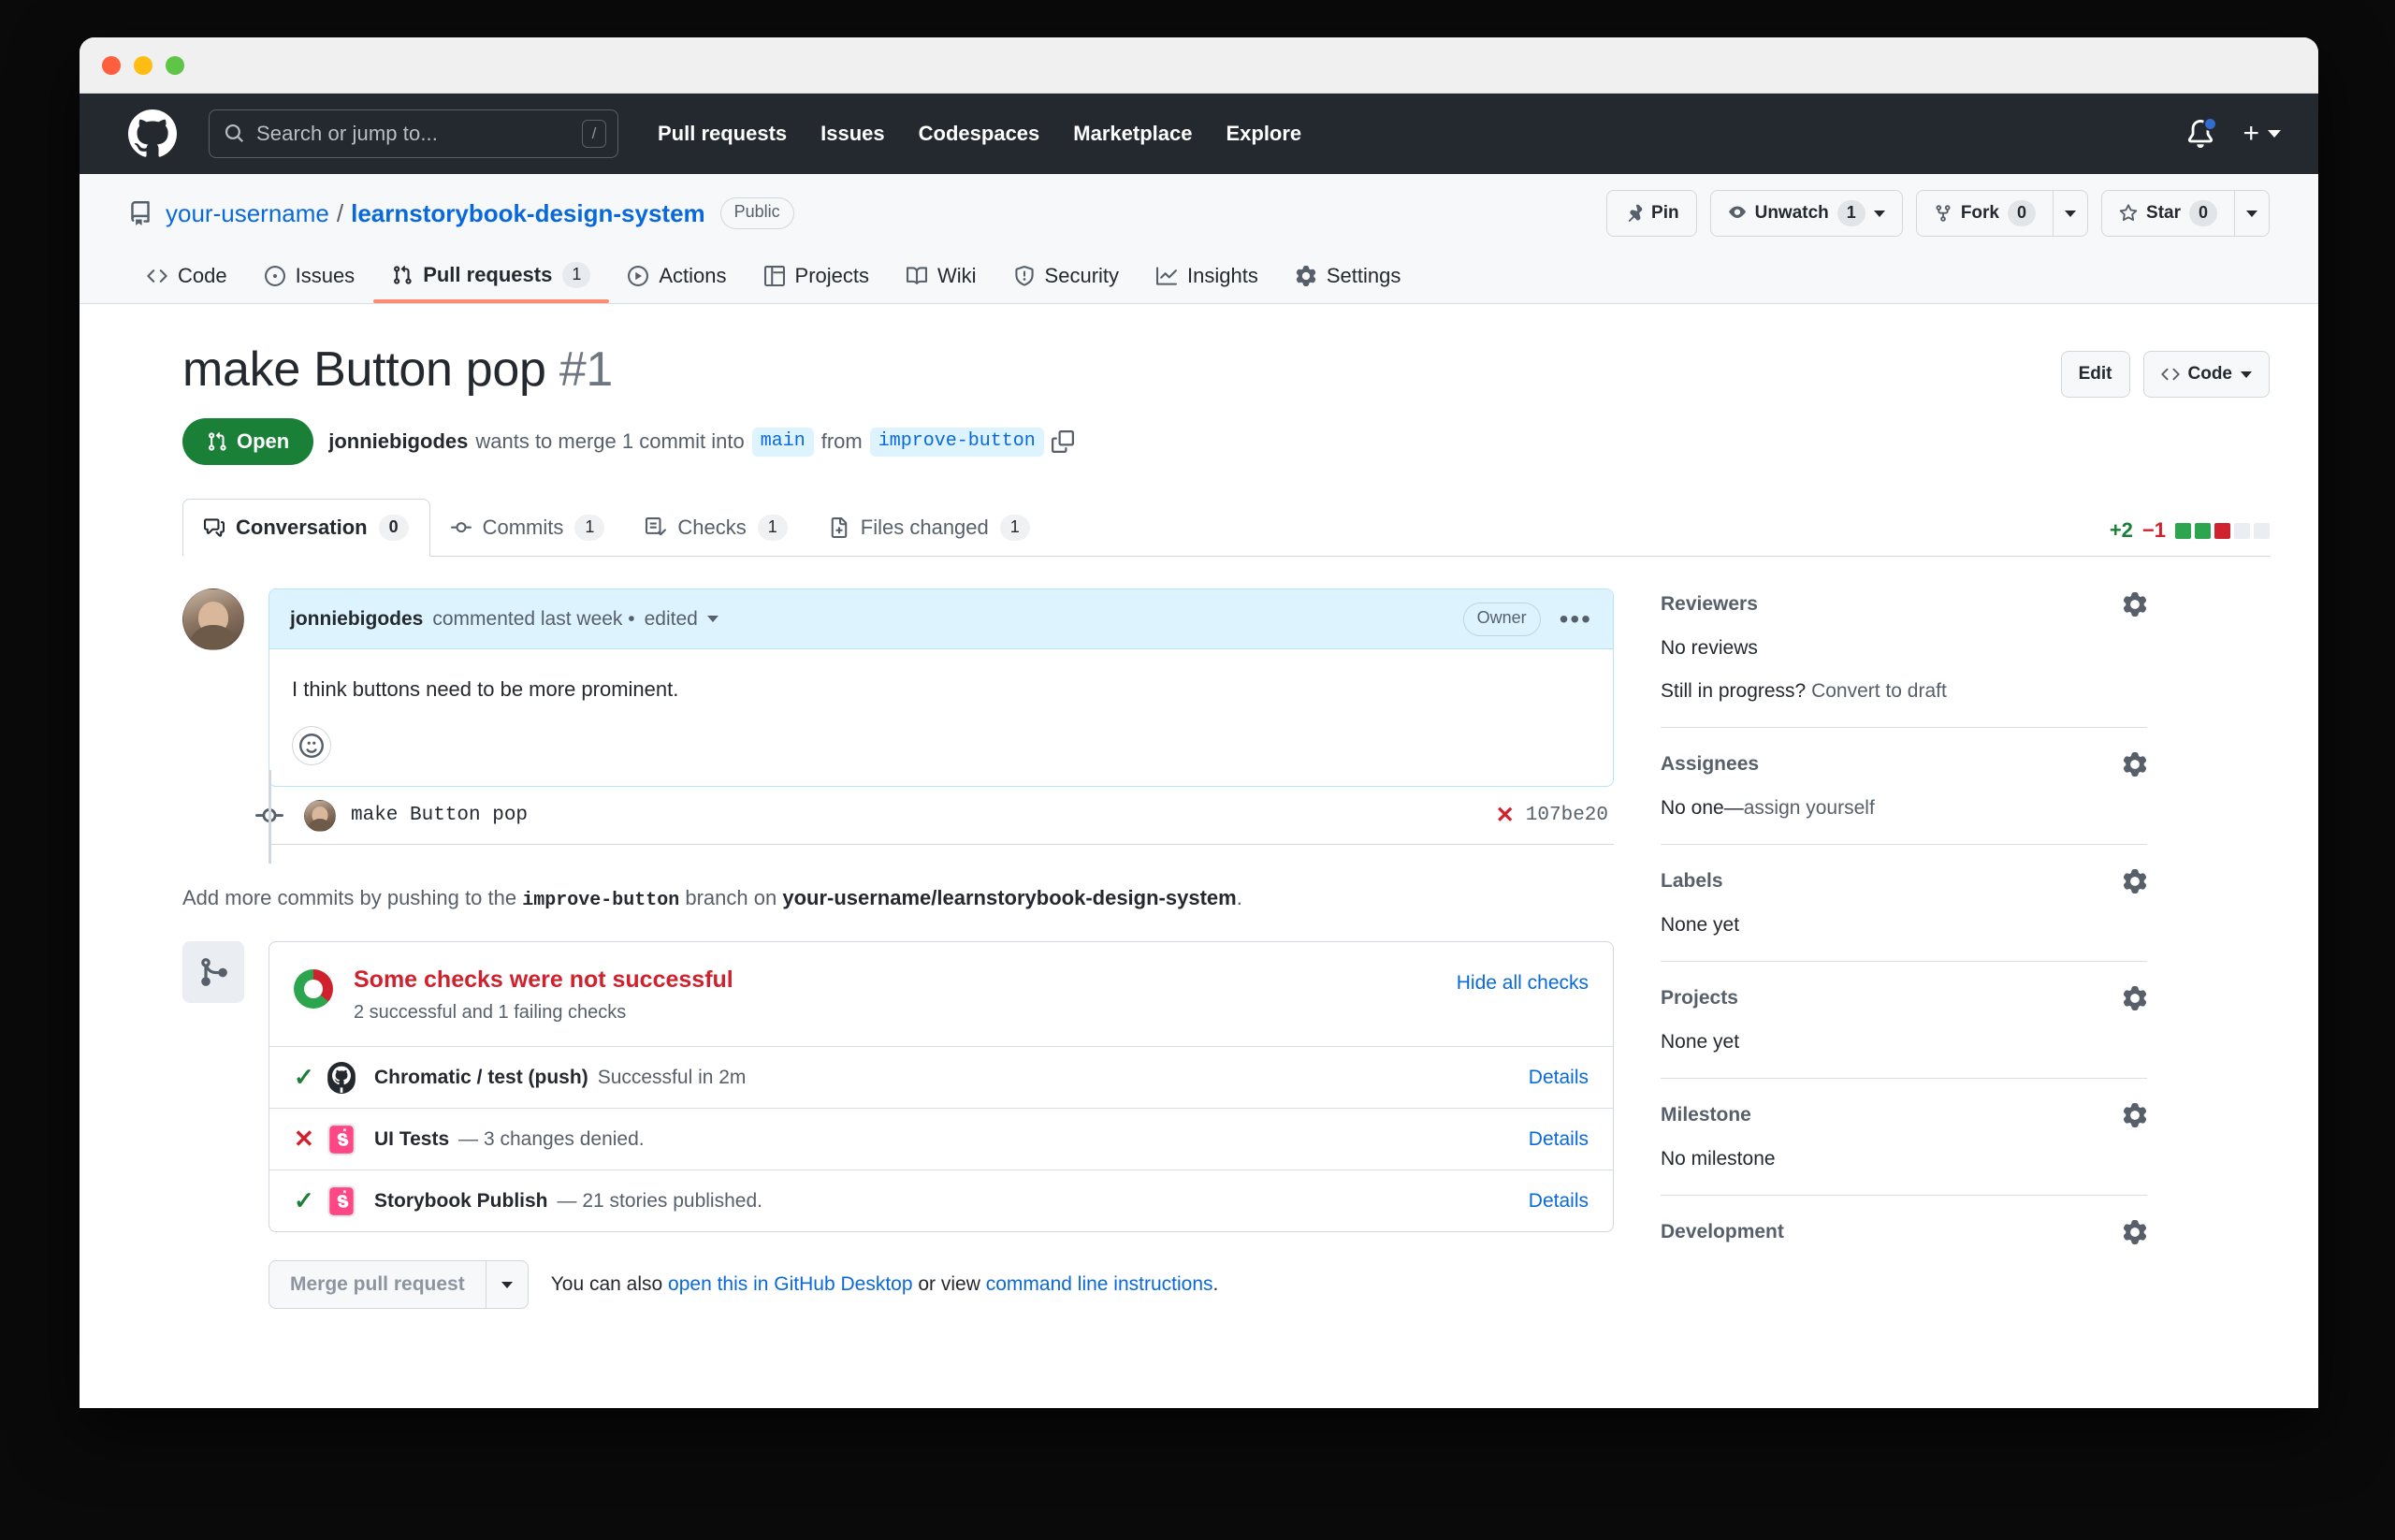 The height and width of the screenshot is (1540, 2395). I want to click on repo-tab-actions: Actions, so click(677, 284).